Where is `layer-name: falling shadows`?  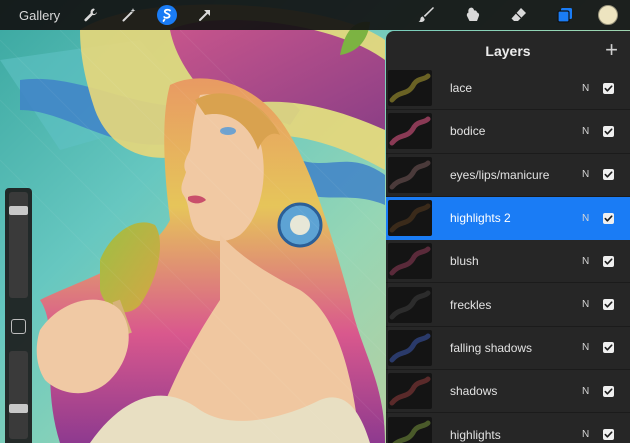
layer-name: falling shadows is located at coordinates (491, 347).